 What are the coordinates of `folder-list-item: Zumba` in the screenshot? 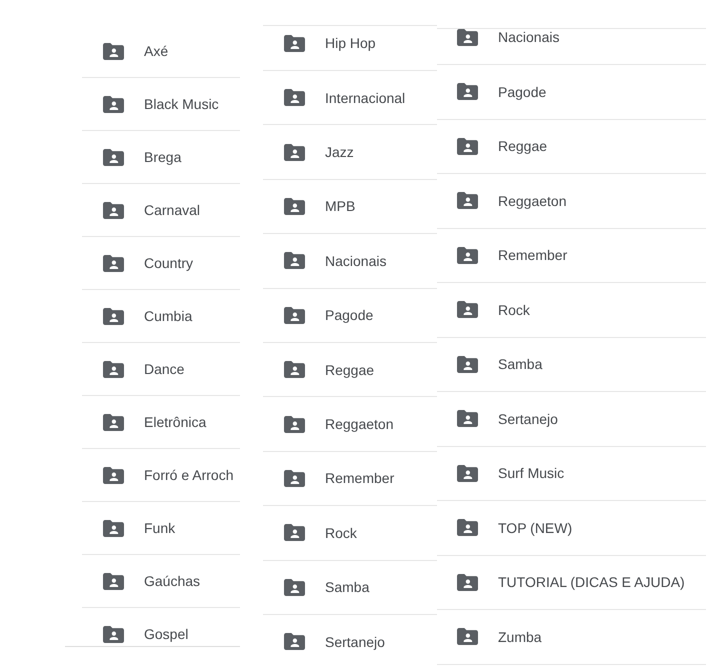 It's located at (571, 637).